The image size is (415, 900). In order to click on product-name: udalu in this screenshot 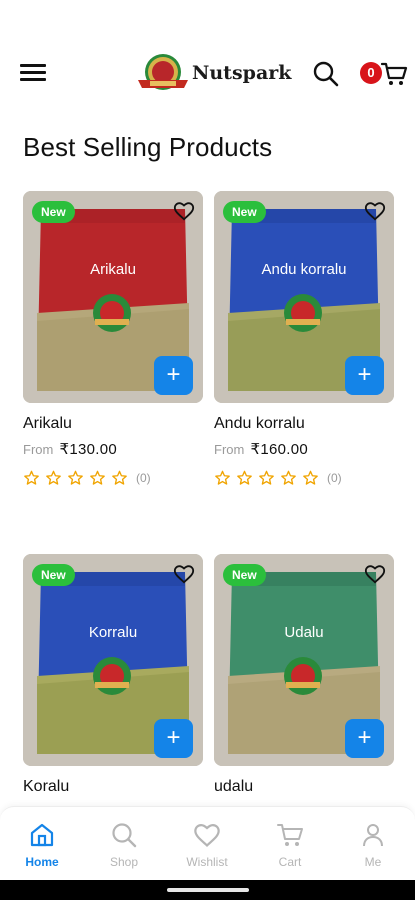, I will do `click(233, 787)`.